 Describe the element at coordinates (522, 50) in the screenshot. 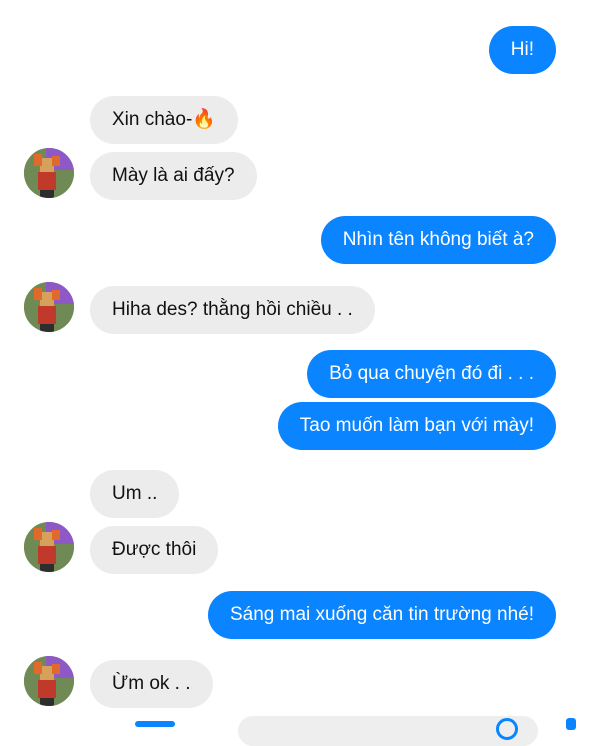

I see `message-bubble-outgoing: Hi!` at that location.